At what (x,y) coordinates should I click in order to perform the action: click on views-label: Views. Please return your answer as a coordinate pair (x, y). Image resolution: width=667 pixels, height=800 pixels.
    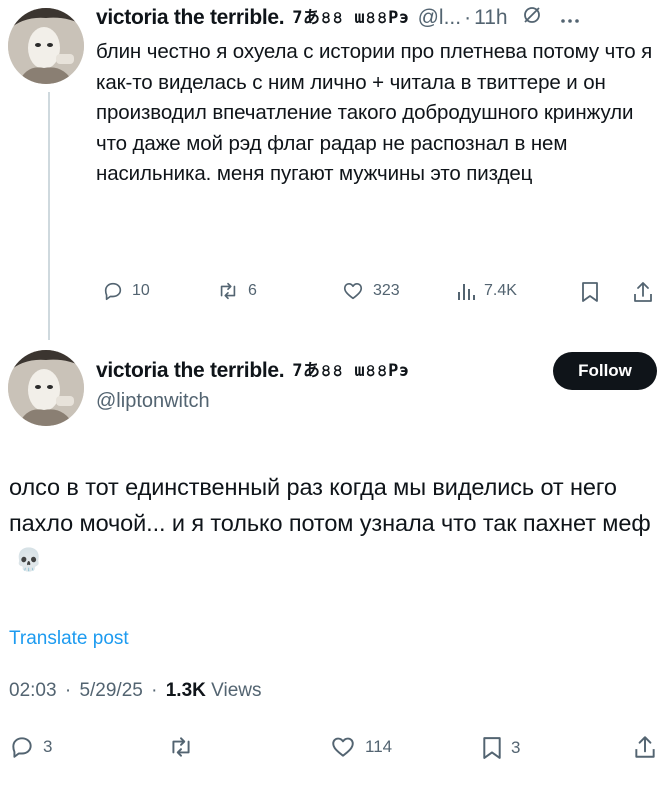
    Looking at the image, I should click on (236, 690).